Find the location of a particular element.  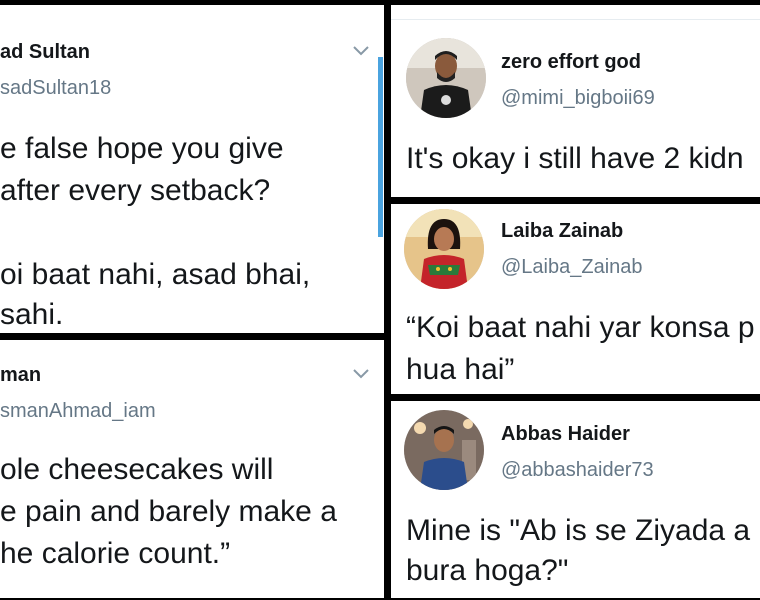

tweet-text-line: hua hai” is located at coordinates (460, 369).